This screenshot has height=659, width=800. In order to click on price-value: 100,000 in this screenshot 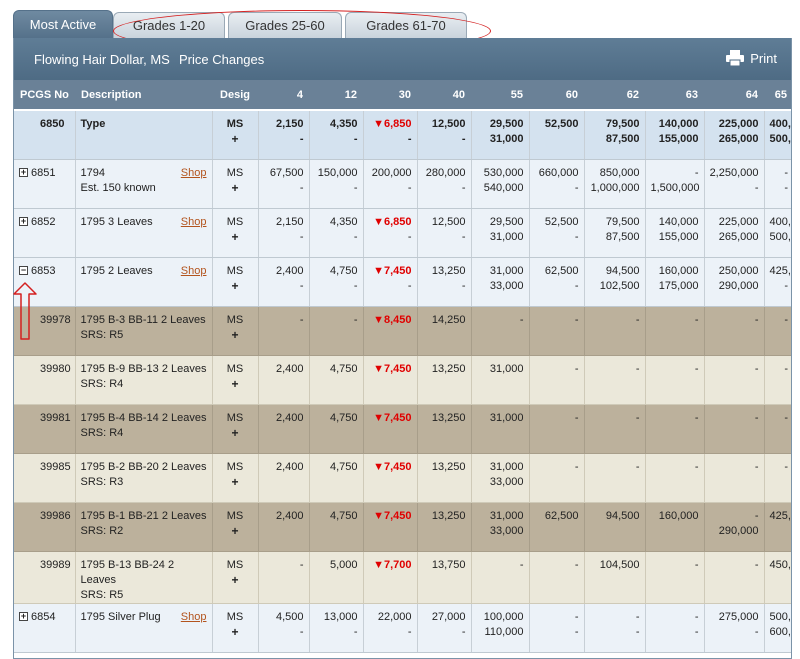, I will do `click(503, 616)`.